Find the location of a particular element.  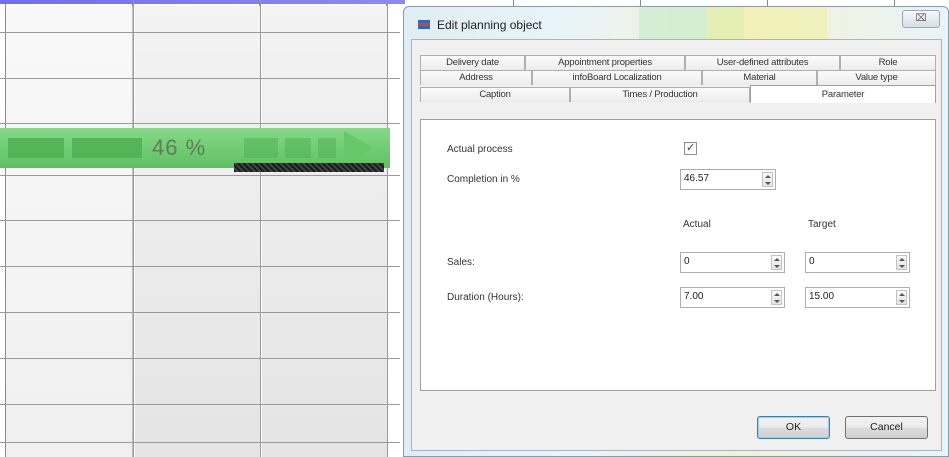

board-top-accent is located at coordinates (202, 2).